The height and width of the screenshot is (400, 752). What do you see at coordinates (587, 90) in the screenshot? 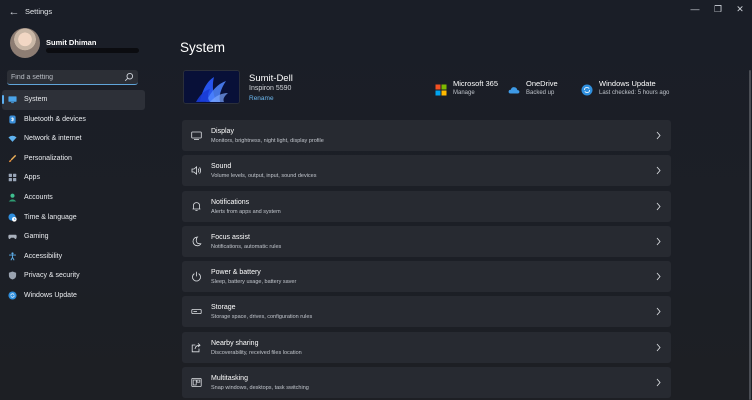
I see `sync-icon` at bounding box center [587, 90].